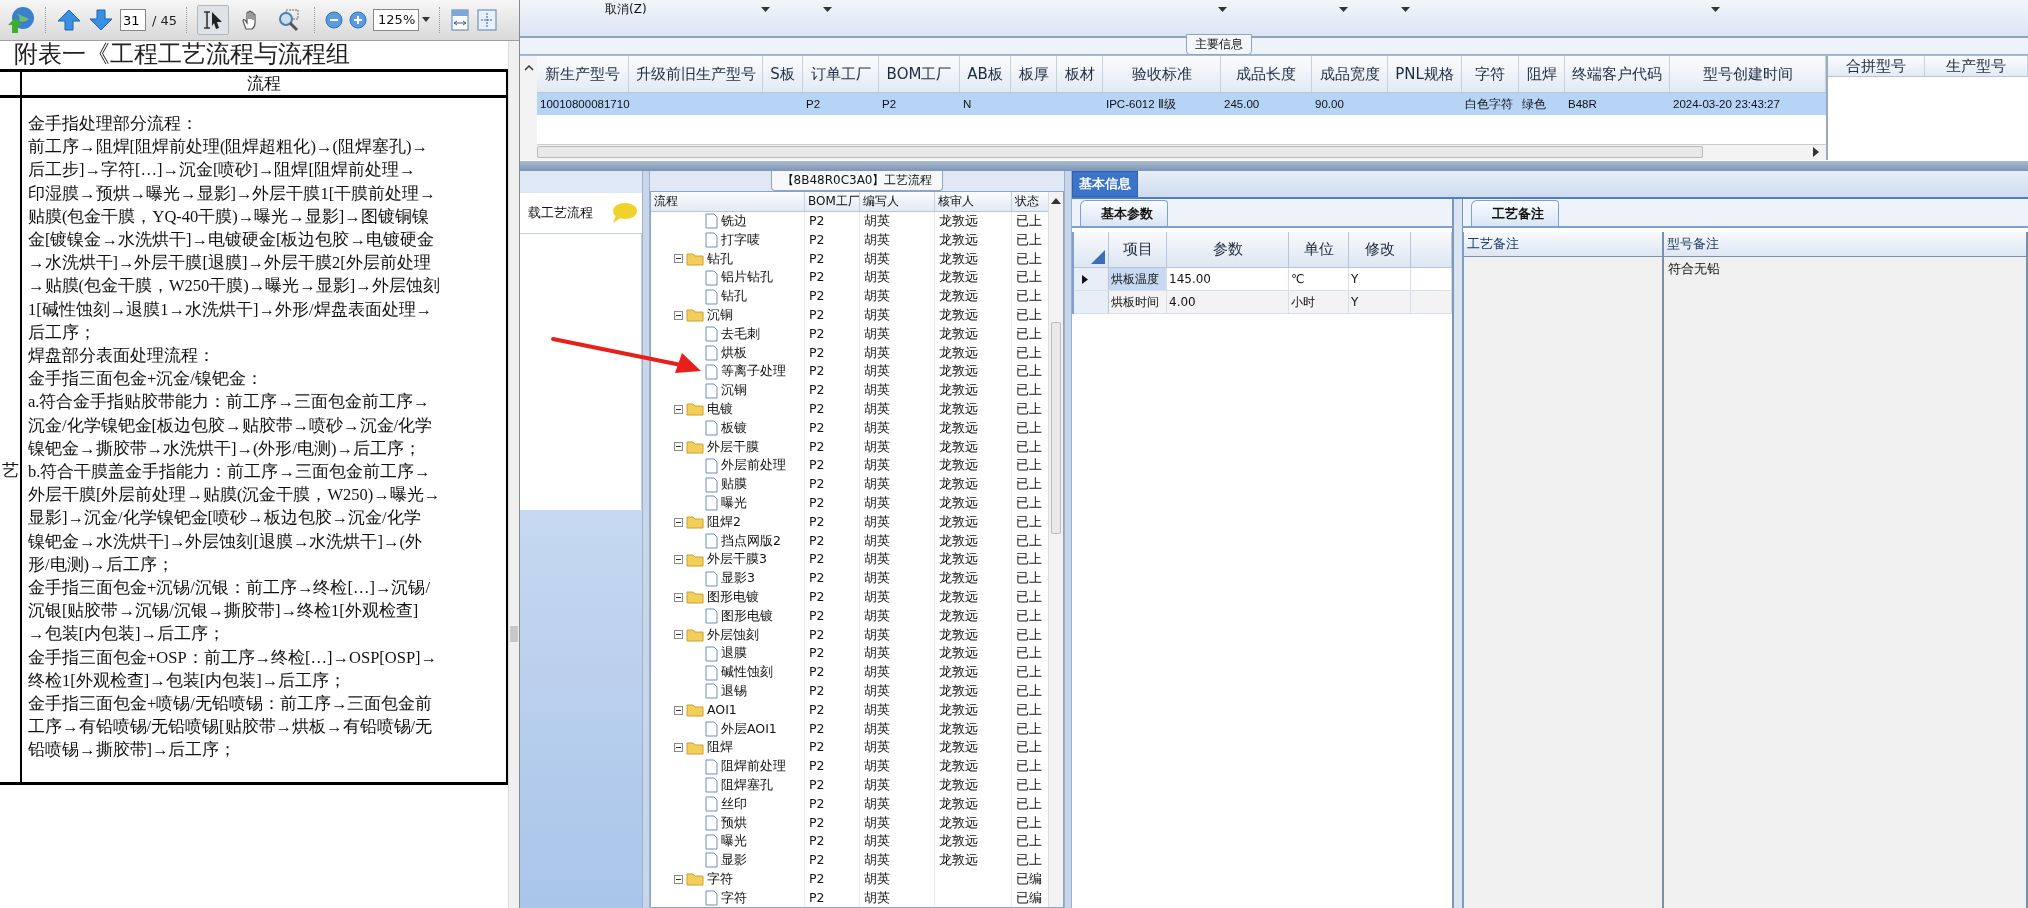  What do you see at coordinates (1617, 74) in the screenshot?
I see `column-header: 终端客户代码` at bounding box center [1617, 74].